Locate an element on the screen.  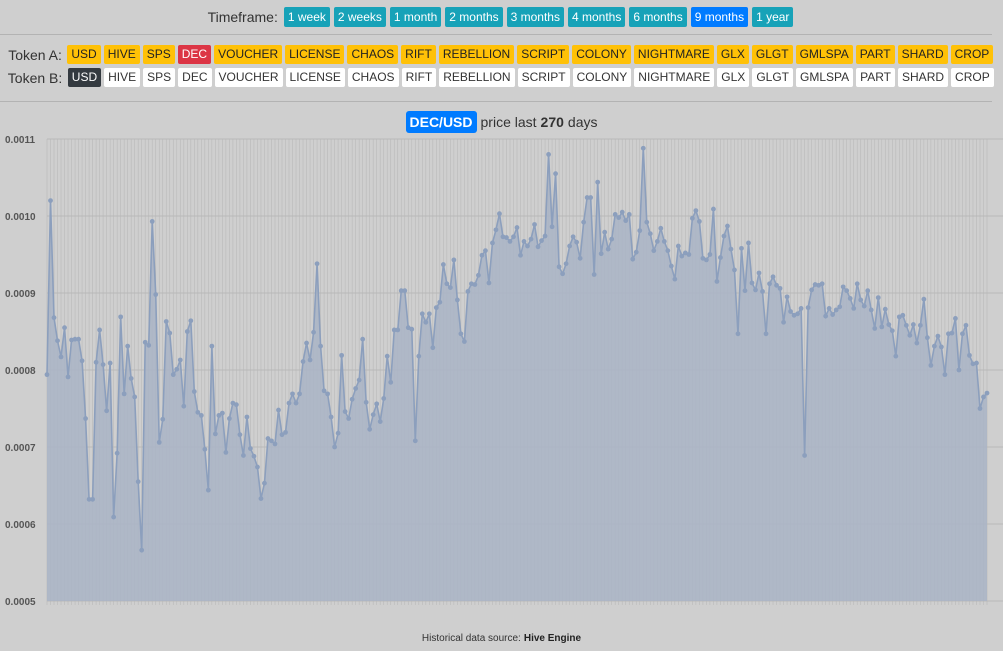
token-a-chaos: CHAOS is located at coordinates (373, 54).